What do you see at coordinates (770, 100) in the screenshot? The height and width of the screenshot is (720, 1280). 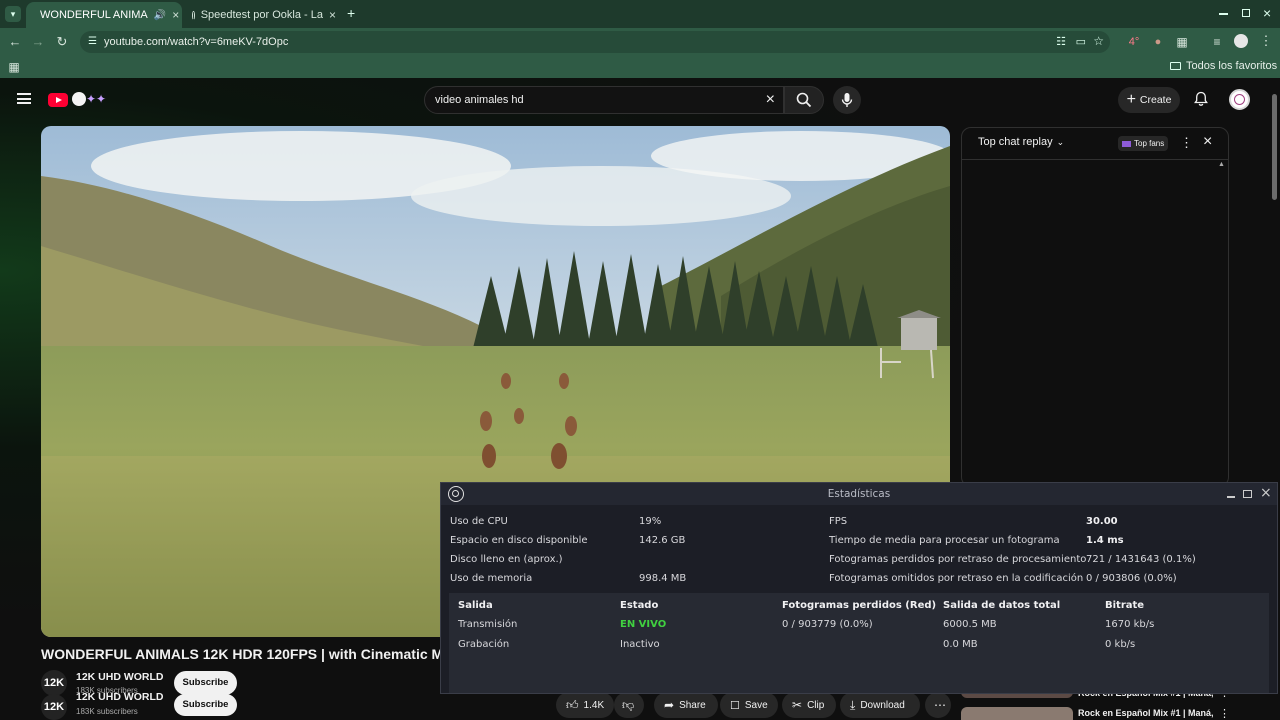 I see `clear-search-icon: ×` at bounding box center [770, 100].